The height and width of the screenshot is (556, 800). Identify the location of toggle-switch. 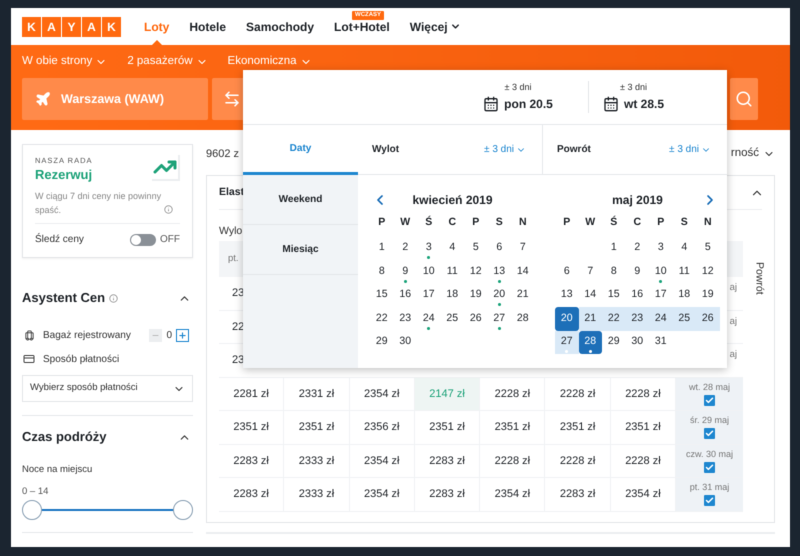
(143, 240).